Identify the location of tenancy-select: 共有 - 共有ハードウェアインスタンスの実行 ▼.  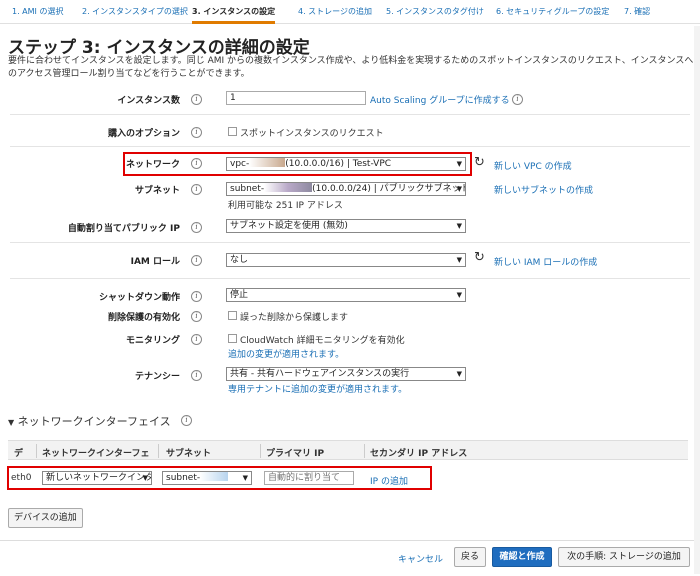
(346, 374).